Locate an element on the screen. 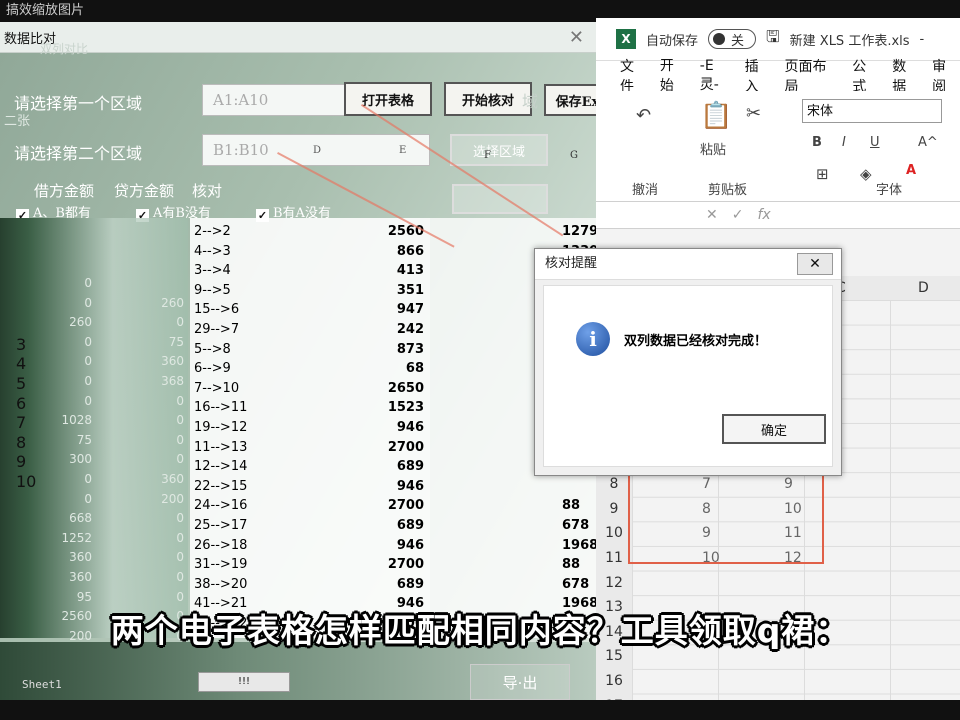 The height and width of the screenshot is (720, 960). table-row: 19-->12 946 is located at coordinates (310, 430).